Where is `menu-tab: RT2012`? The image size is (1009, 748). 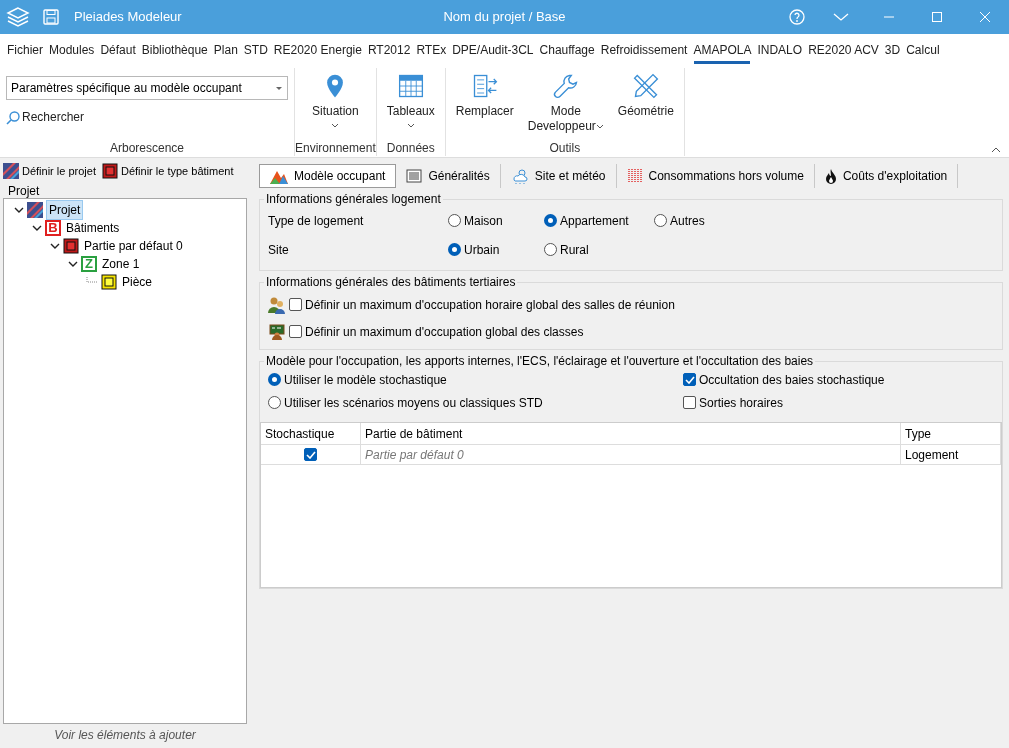 menu-tab: RT2012 is located at coordinates (389, 50).